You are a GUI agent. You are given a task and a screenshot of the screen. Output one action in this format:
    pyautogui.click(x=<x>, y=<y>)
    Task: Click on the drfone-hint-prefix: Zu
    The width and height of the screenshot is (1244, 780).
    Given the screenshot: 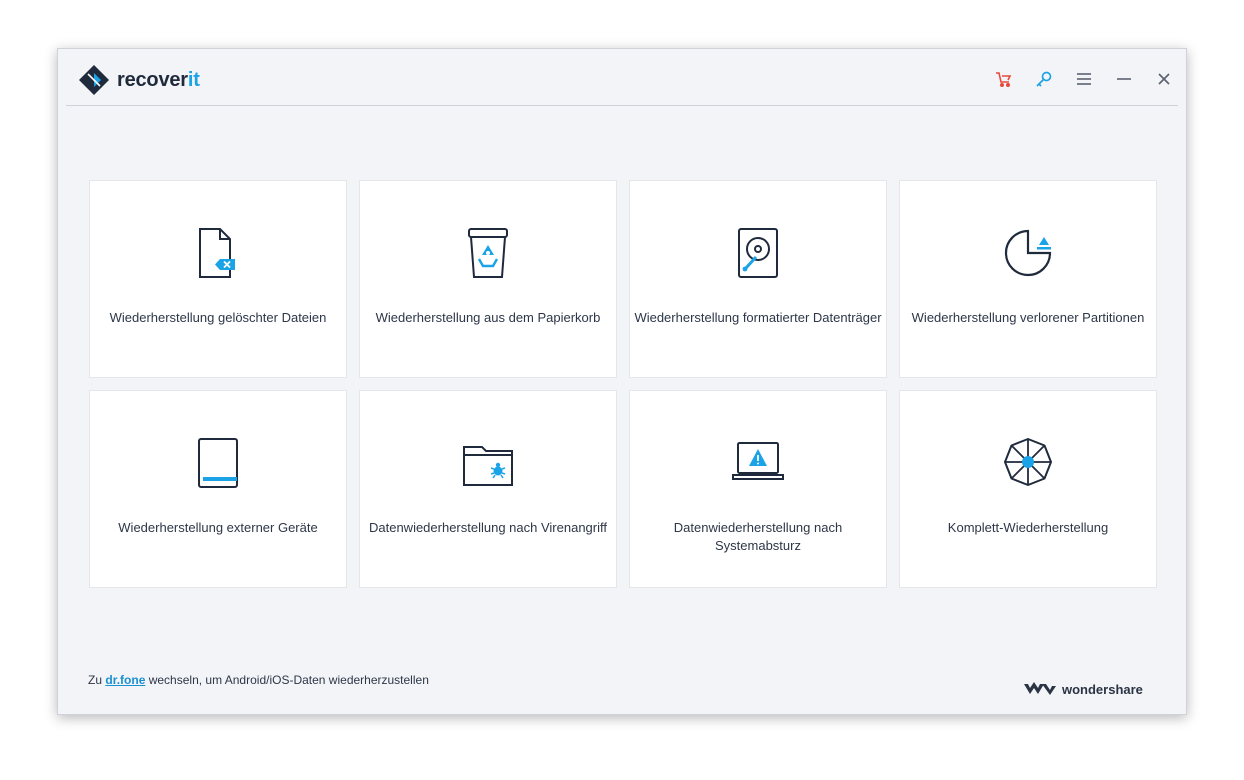 What is the action you would take?
    pyautogui.click(x=95, y=680)
    